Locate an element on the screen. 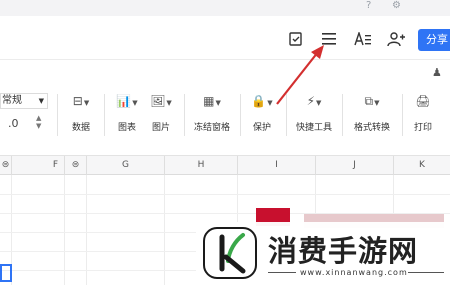 Image resolution: width=450 pixels, height=285 pixels. watermark-brand: 消费手游网 is located at coordinates (343, 251).